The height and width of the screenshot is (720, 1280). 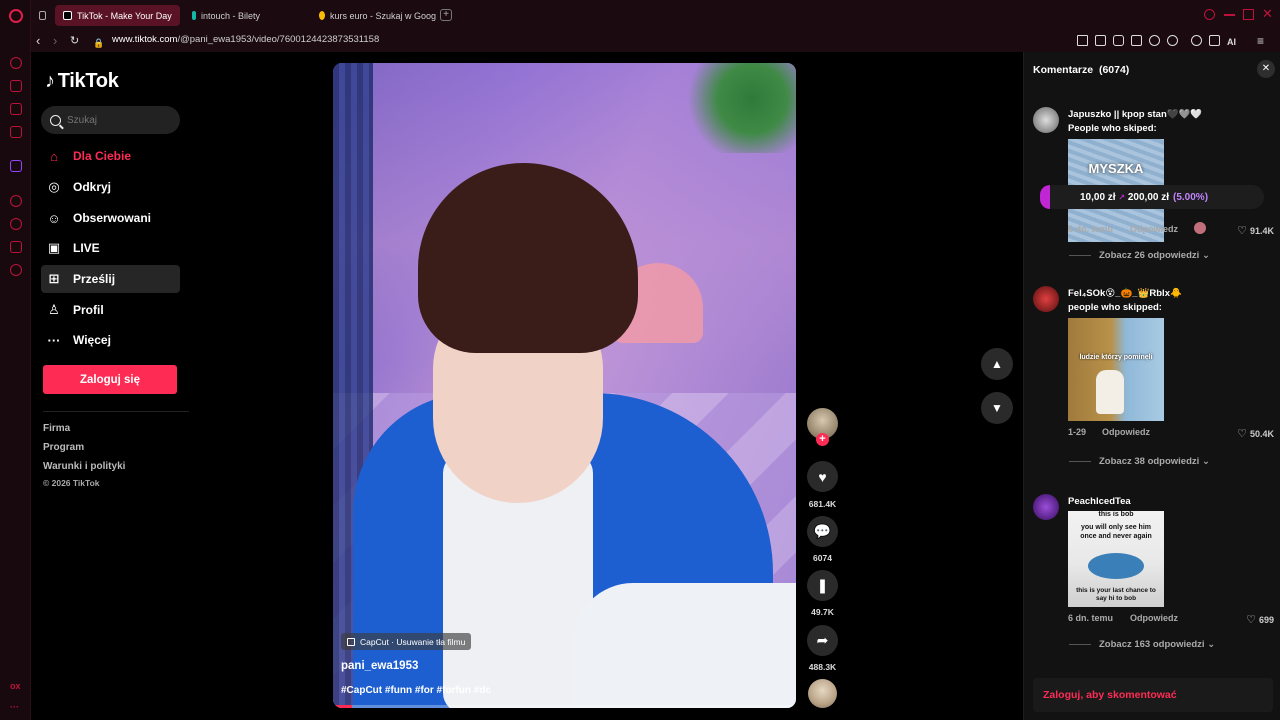 I want to click on search-tabs-icon, so click(x=1209, y=14).